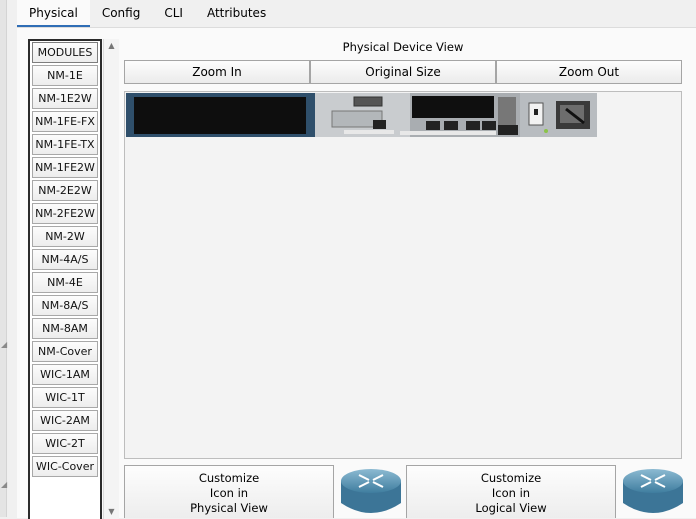  I want to click on tab-bar: Physical Config CLI Attributes, so click(148, 13).